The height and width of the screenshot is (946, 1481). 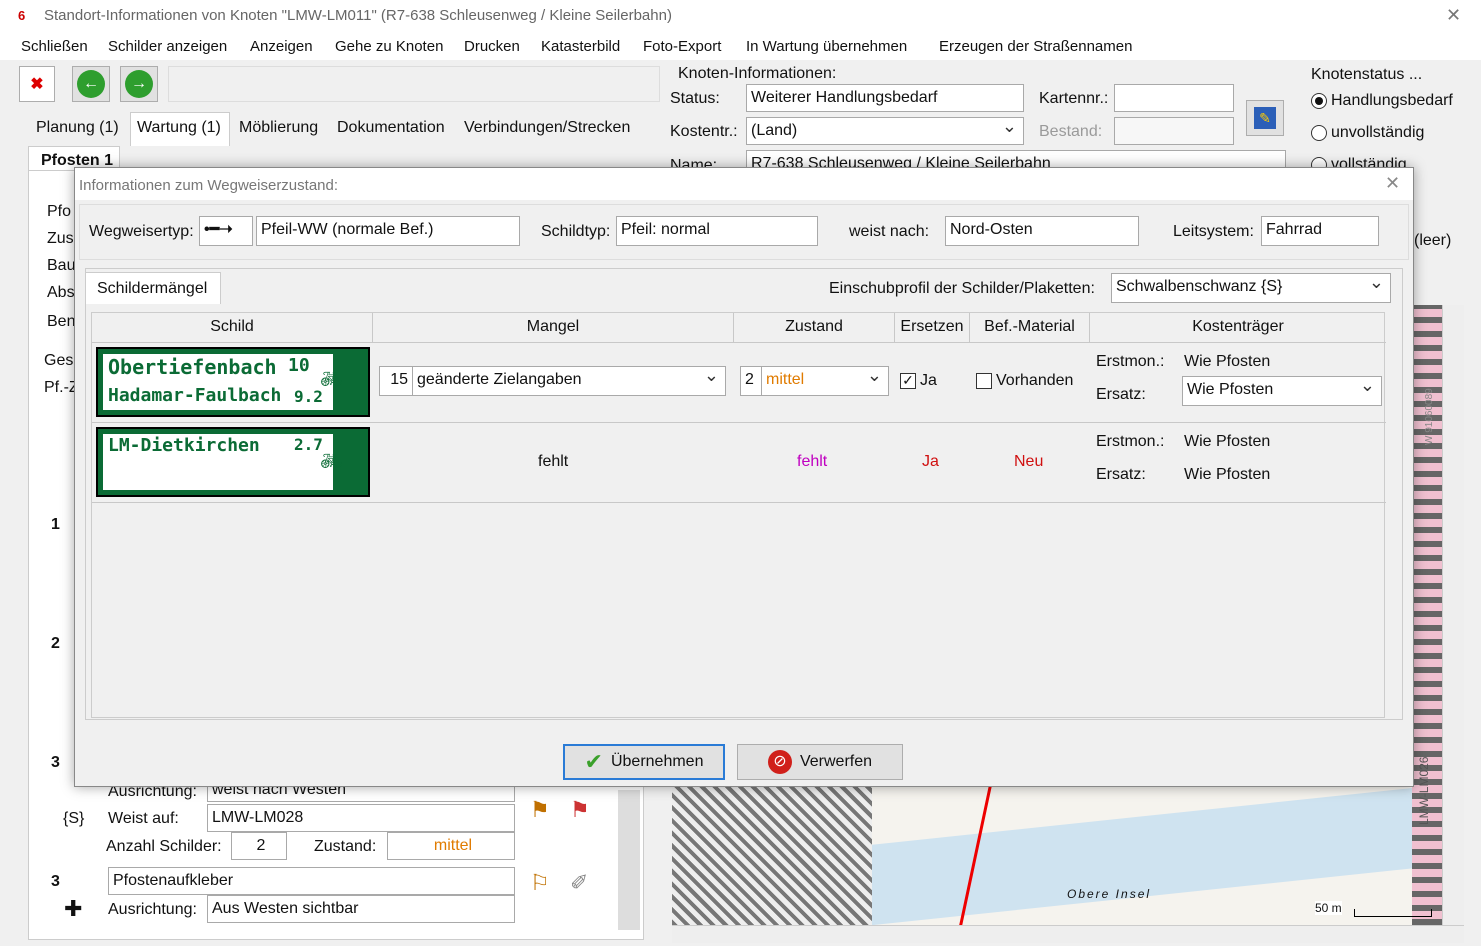 What do you see at coordinates (553, 328) in the screenshot?
I see `header-mangel: Mangel` at bounding box center [553, 328].